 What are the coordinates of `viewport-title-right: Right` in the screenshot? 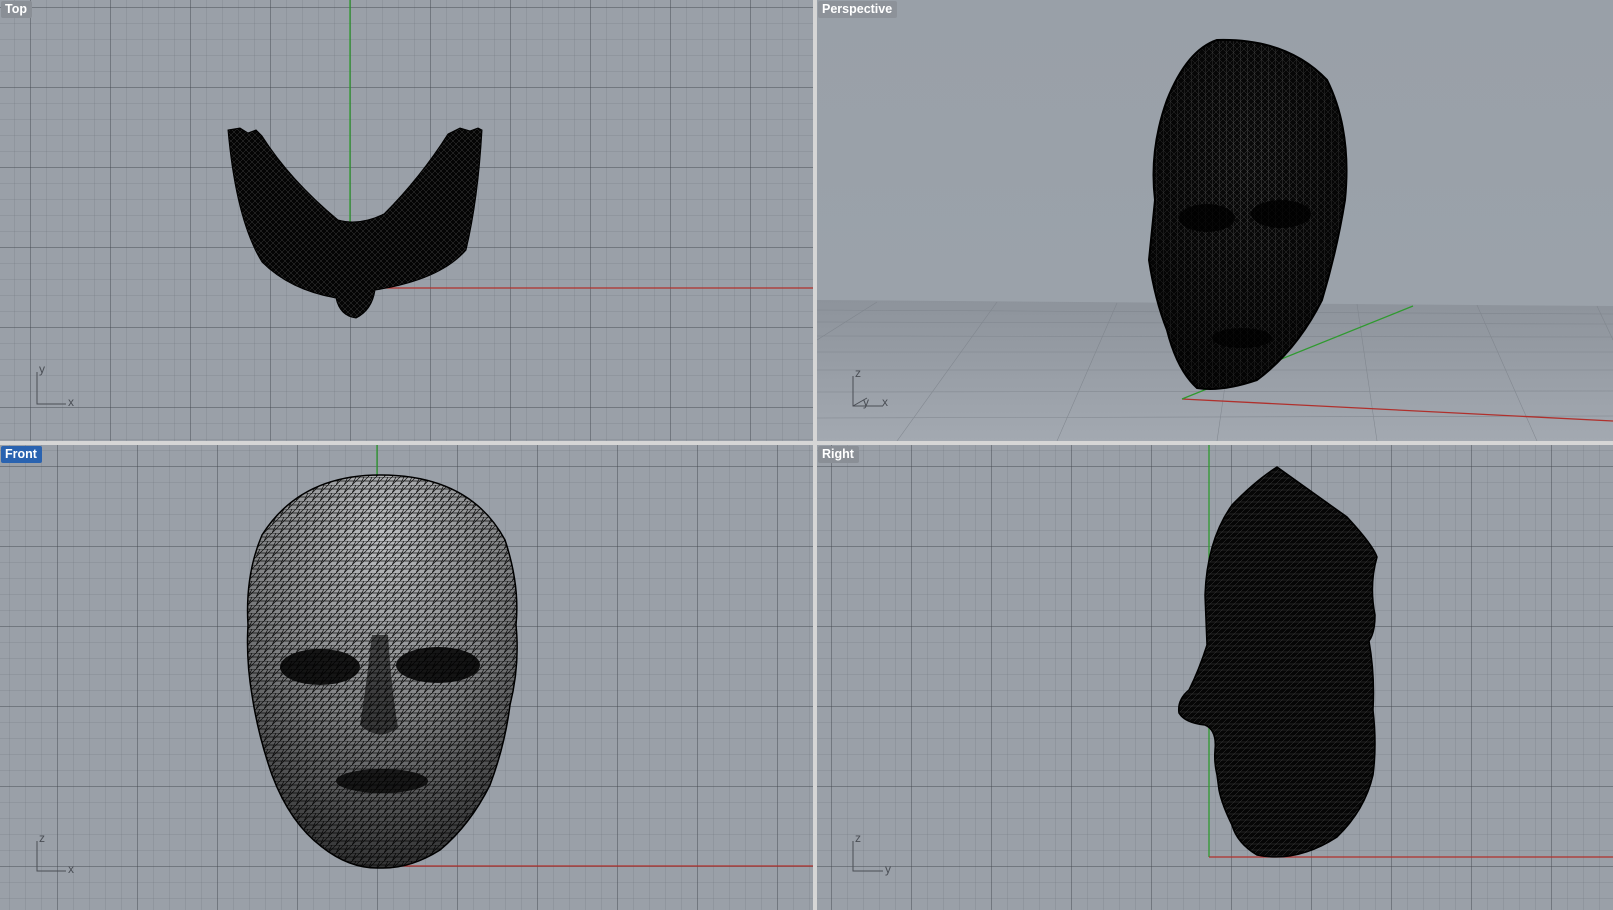 It's located at (838, 454).